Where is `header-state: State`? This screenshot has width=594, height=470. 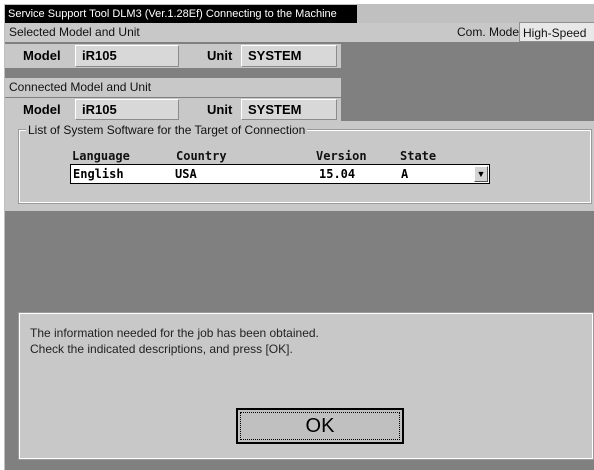 header-state: State is located at coordinates (418, 156).